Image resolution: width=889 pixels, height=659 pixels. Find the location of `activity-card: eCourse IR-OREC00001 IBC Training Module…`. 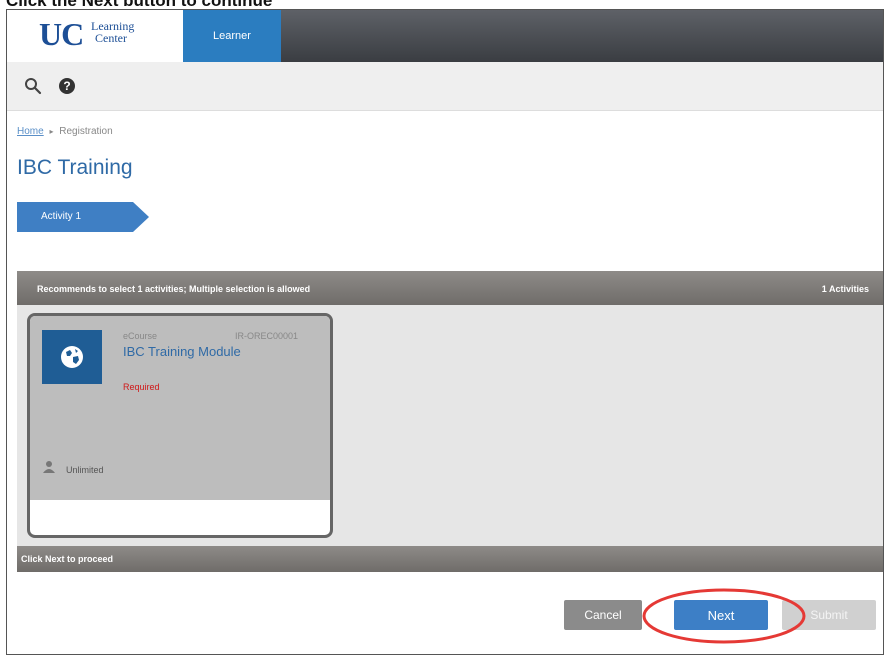

activity-card: eCourse IR-OREC00001 IBC Training Module… is located at coordinates (180, 425).